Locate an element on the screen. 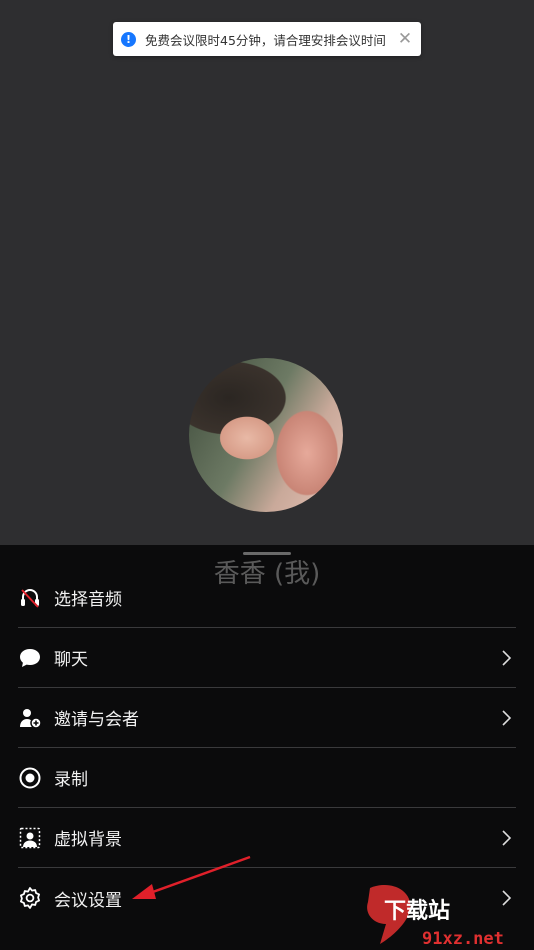 This screenshot has height=950, width=534. menu-item-label: 会议设置 is located at coordinates (88, 900).